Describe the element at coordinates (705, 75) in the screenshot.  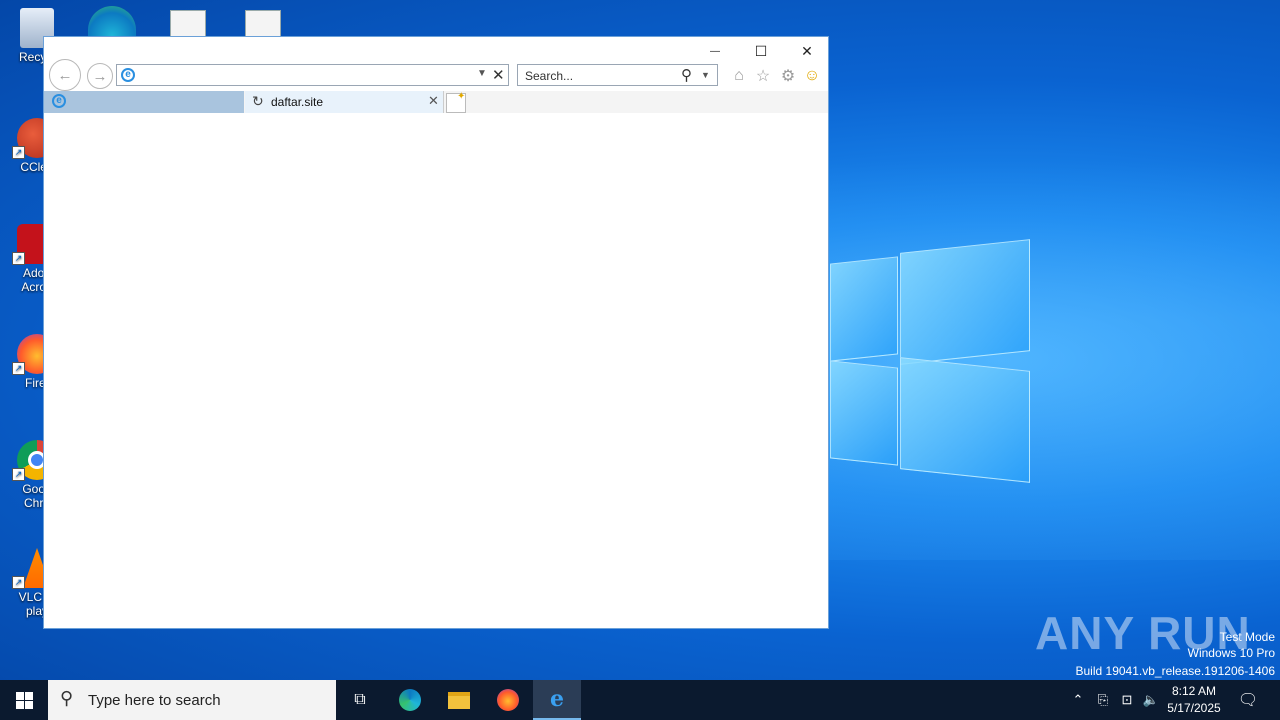
I see `search-dropdown-icon: ▼` at that location.